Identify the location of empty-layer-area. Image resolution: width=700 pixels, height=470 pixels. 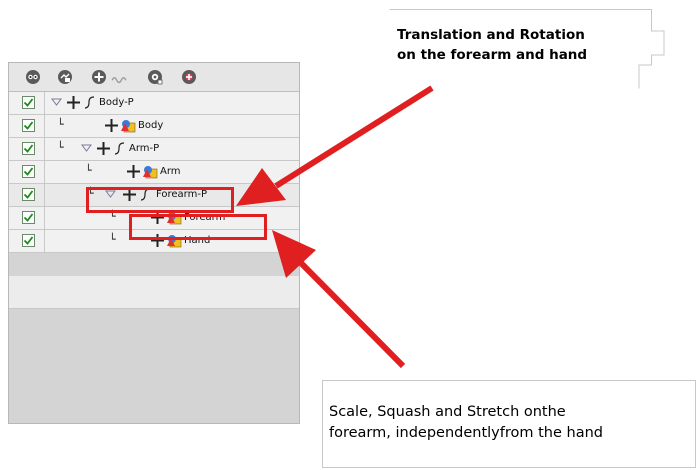
(154, 292).